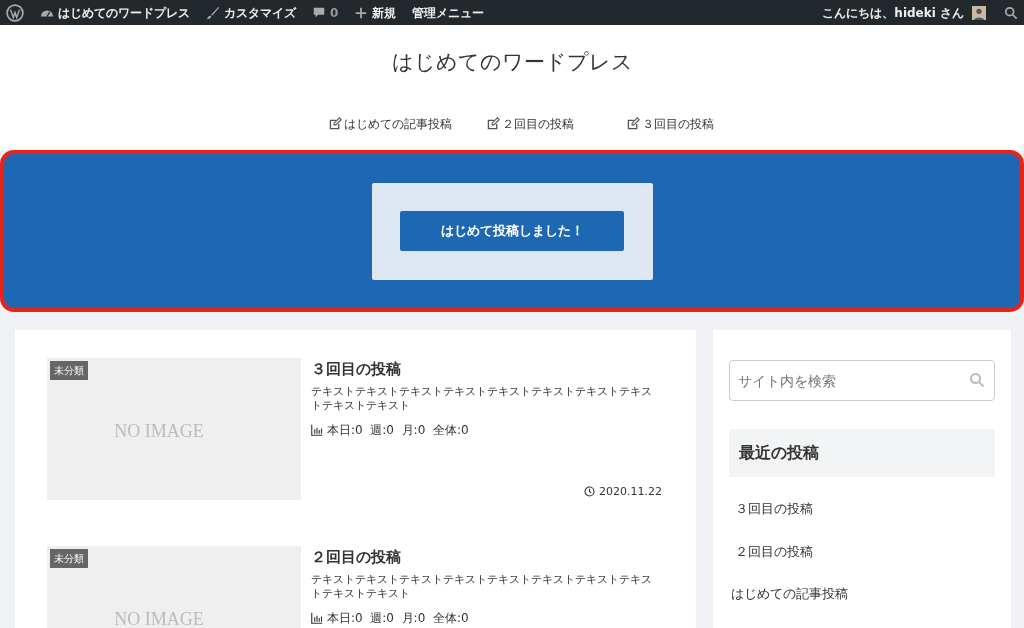 This screenshot has width=1024, height=628. What do you see at coordinates (862, 594) in the screenshot?
I see `recent-post-link: はじめての記事投稿` at bounding box center [862, 594].